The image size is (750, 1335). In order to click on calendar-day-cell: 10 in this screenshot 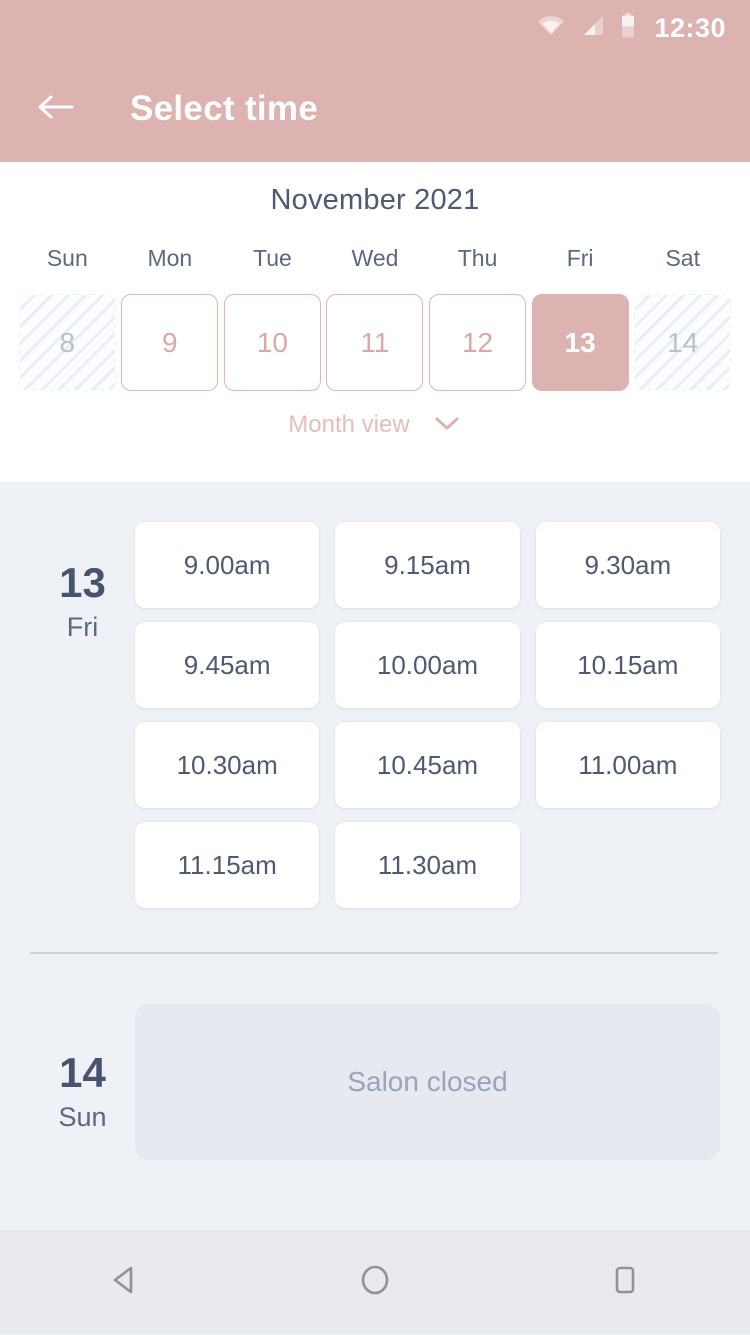, I will do `click(272, 342)`.